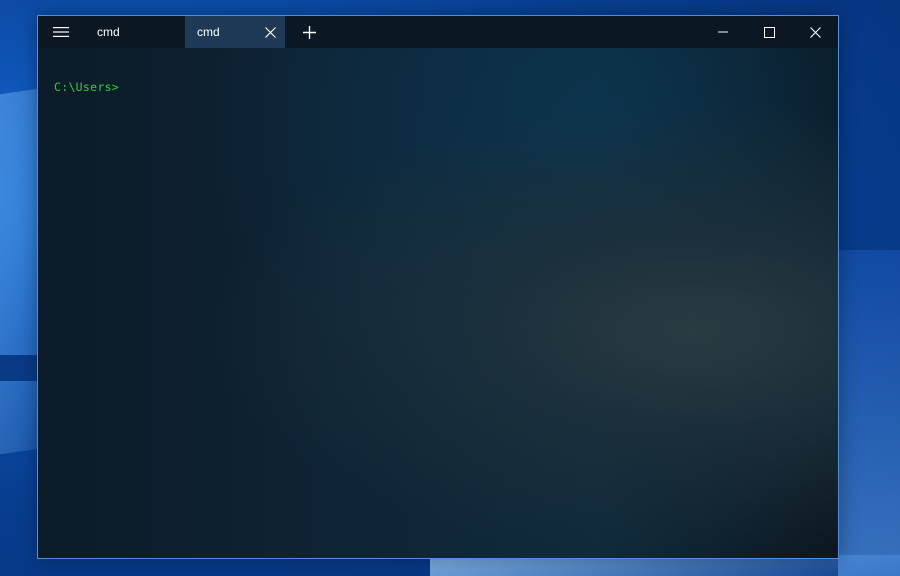 The width and height of the screenshot is (900, 576). I want to click on close-window-button, so click(815, 32).